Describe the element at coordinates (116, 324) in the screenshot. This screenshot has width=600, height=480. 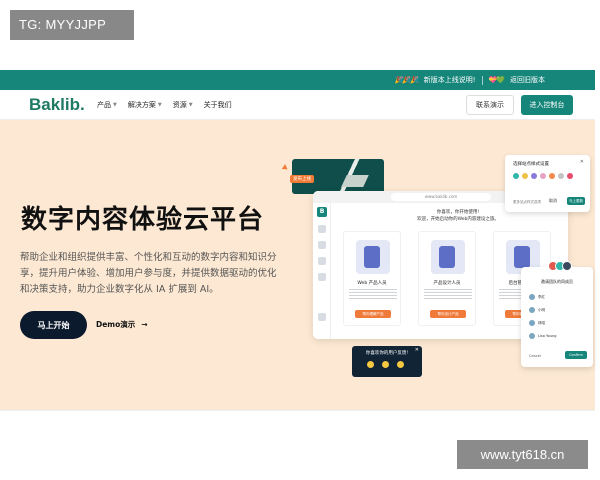
I see `demo-link-label: Demo演示` at that location.